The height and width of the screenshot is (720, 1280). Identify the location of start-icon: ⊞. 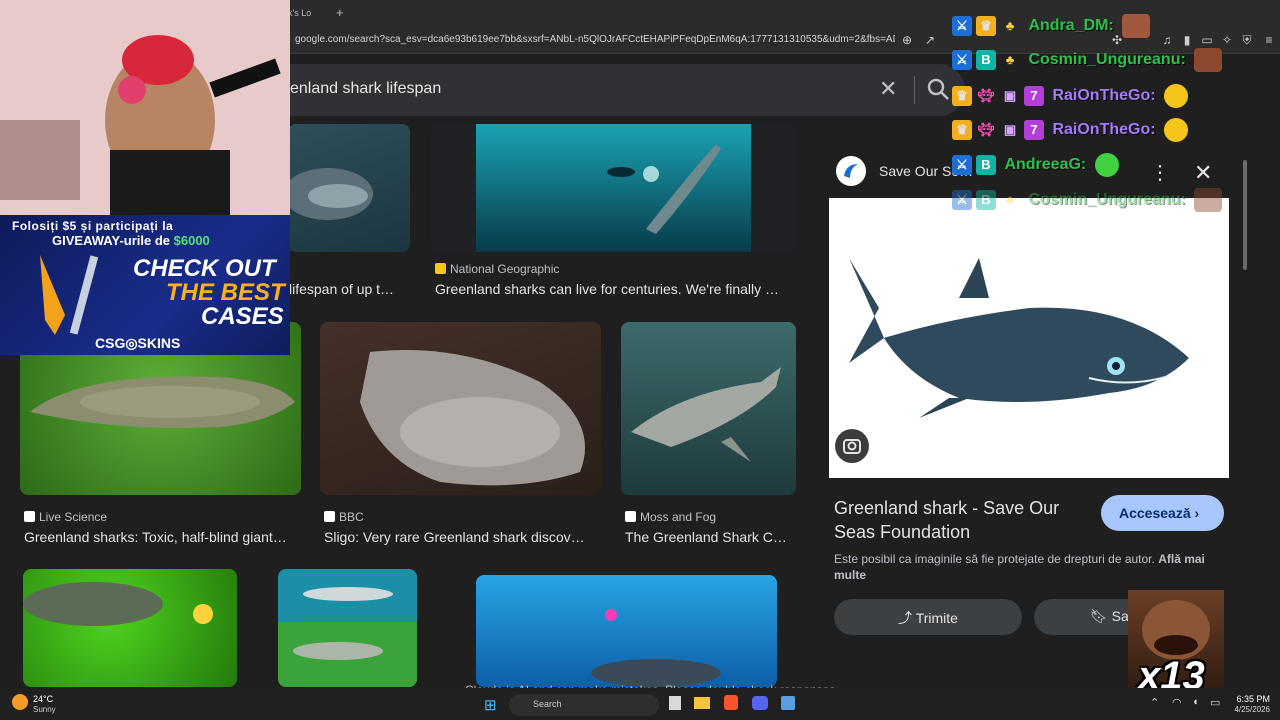
(490, 705).